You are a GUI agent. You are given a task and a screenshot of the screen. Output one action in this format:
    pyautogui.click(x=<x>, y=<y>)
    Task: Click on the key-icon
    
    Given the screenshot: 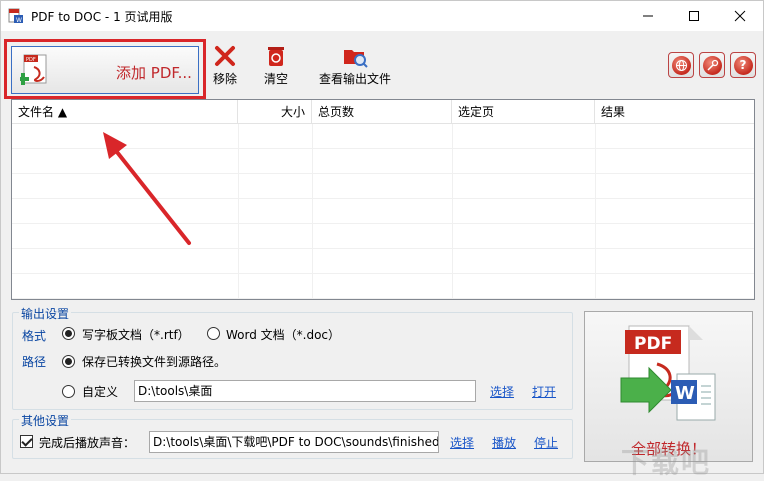 What is the action you would take?
    pyautogui.click(x=712, y=65)
    